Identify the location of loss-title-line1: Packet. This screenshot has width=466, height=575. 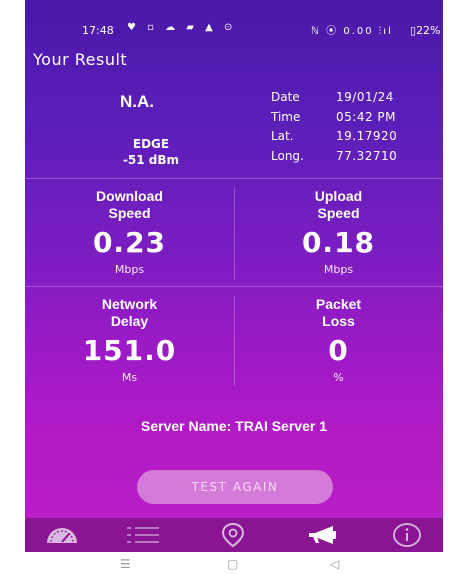
(338, 304).